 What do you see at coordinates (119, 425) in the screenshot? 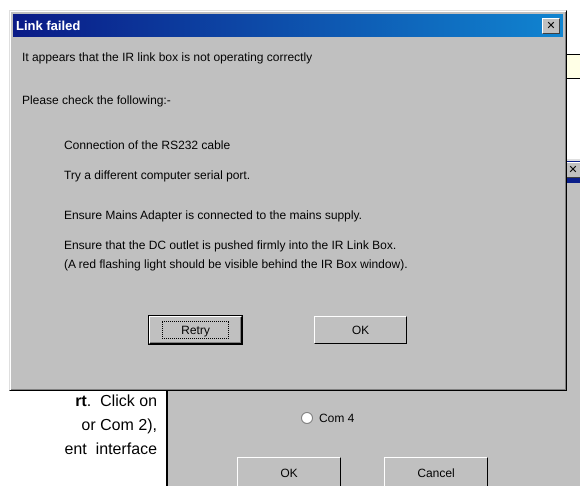
I see `document-text: or Com 2),` at bounding box center [119, 425].